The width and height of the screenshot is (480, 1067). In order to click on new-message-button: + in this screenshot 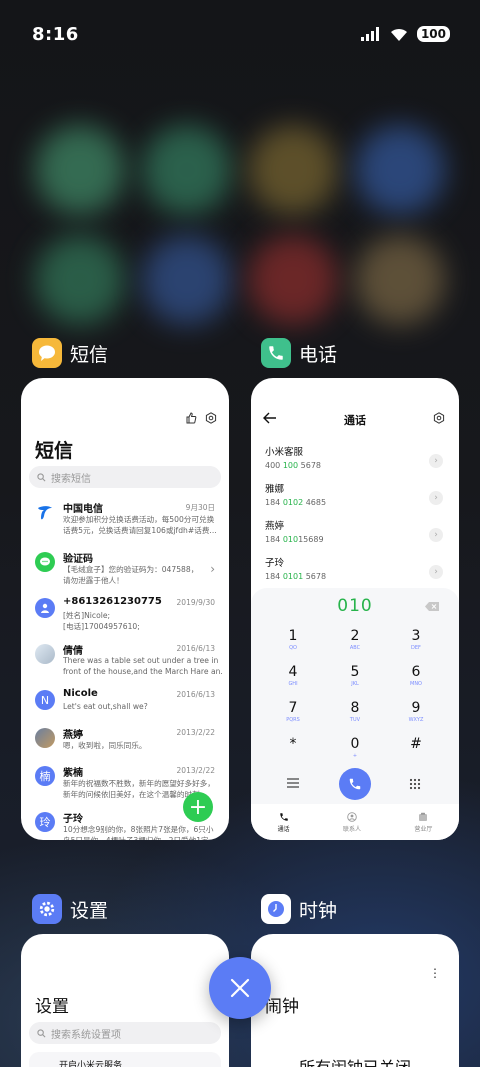, I will do `click(198, 807)`.